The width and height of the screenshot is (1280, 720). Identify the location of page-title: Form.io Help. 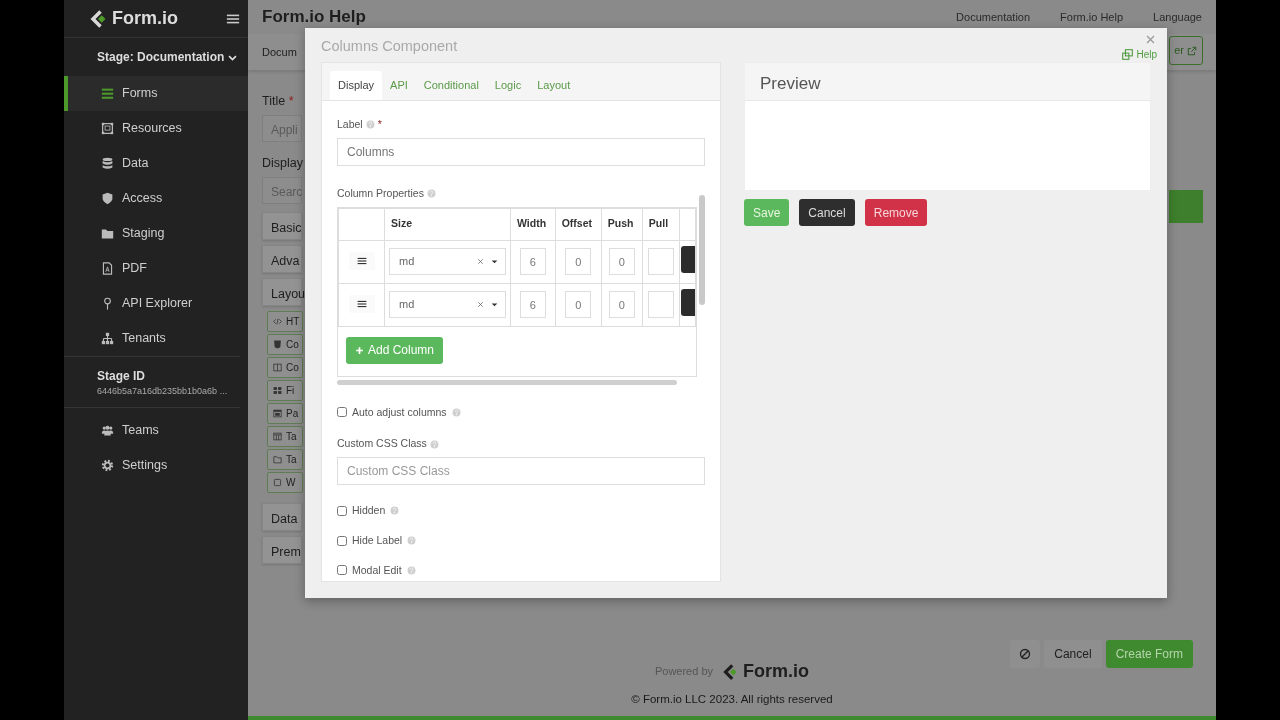
(314, 17).